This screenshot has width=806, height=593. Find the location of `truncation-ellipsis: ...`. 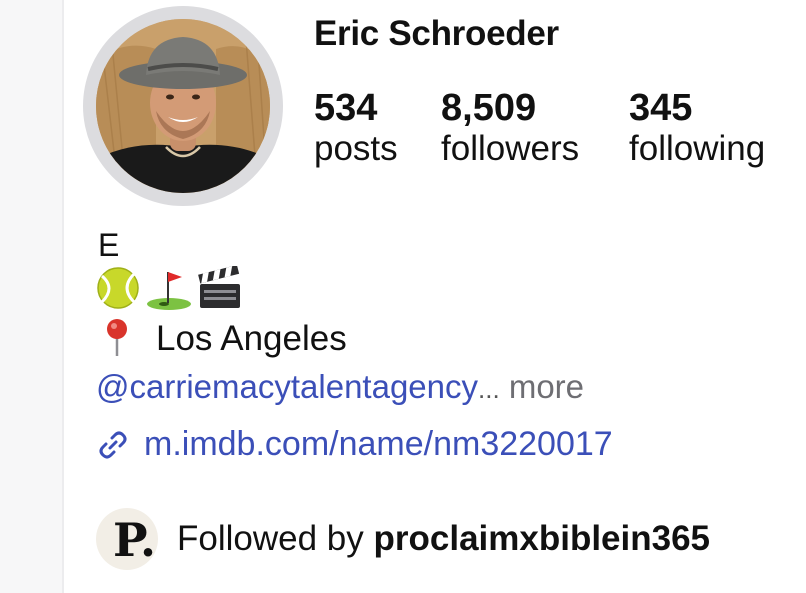

truncation-ellipsis: ... is located at coordinates (489, 389).